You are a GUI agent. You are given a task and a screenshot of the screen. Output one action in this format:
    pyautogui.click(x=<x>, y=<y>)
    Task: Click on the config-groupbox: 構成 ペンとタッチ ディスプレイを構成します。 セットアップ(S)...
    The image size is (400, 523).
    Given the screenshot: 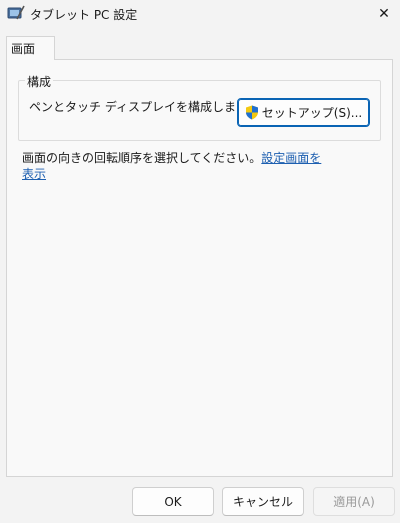 What is the action you would take?
    pyautogui.click(x=199, y=107)
    